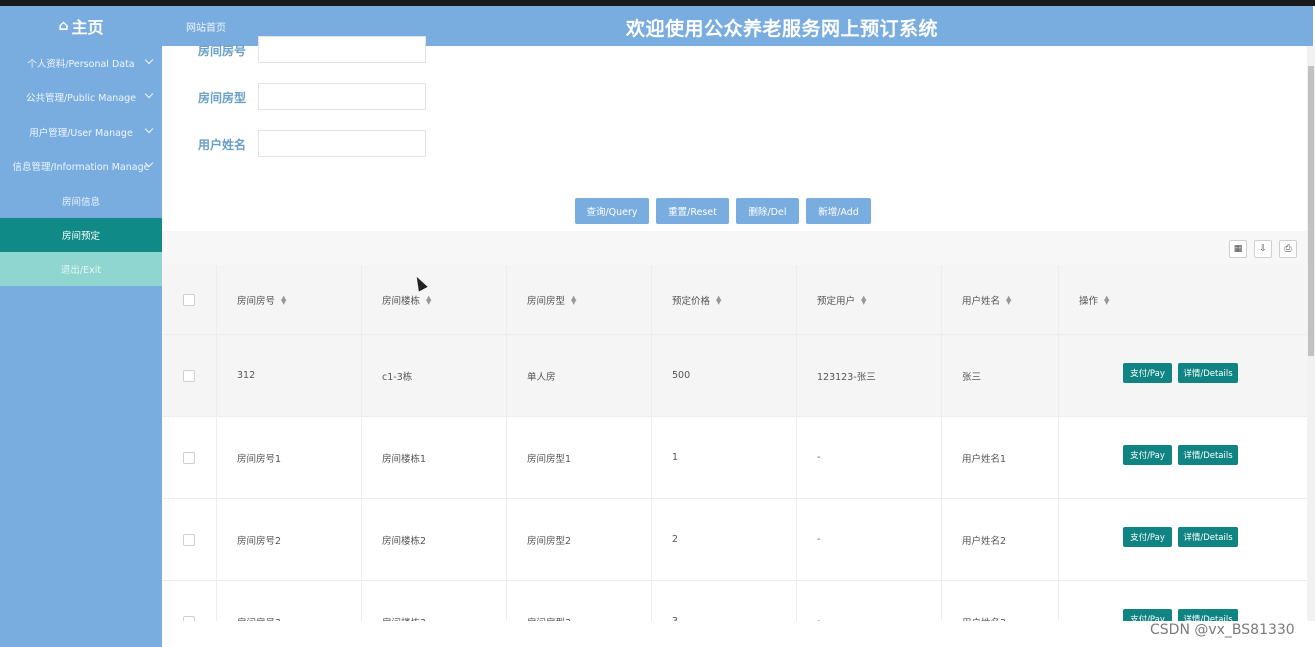  I want to click on column-header-label: 房间房型, so click(546, 301).